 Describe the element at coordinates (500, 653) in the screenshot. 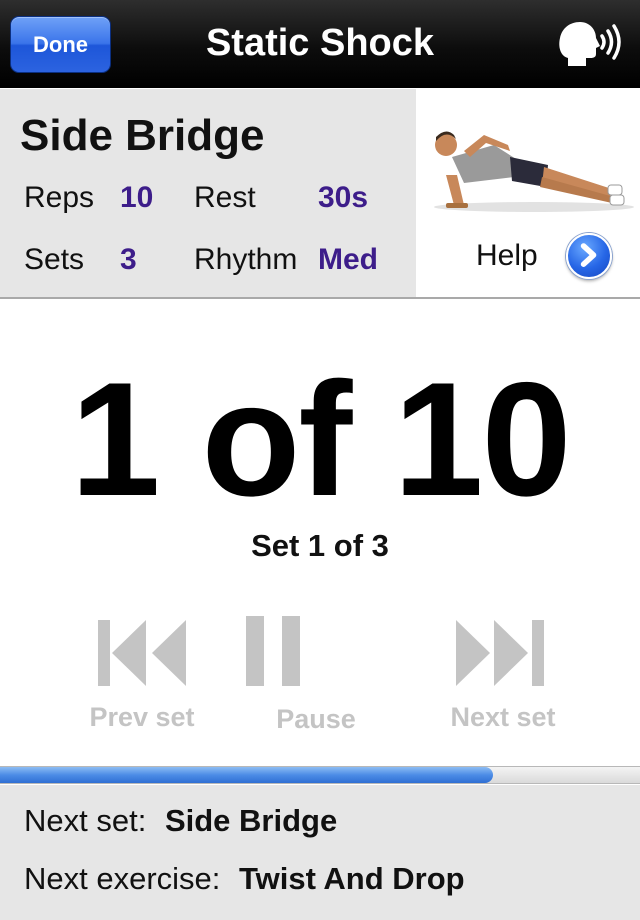

I see `skip-forward-icon` at that location.